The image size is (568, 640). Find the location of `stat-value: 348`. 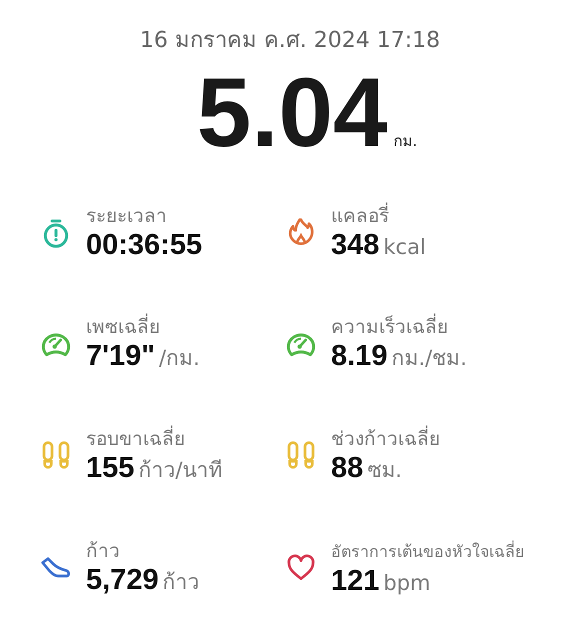

stat-value: 348 is located at coordinates (355, 245).